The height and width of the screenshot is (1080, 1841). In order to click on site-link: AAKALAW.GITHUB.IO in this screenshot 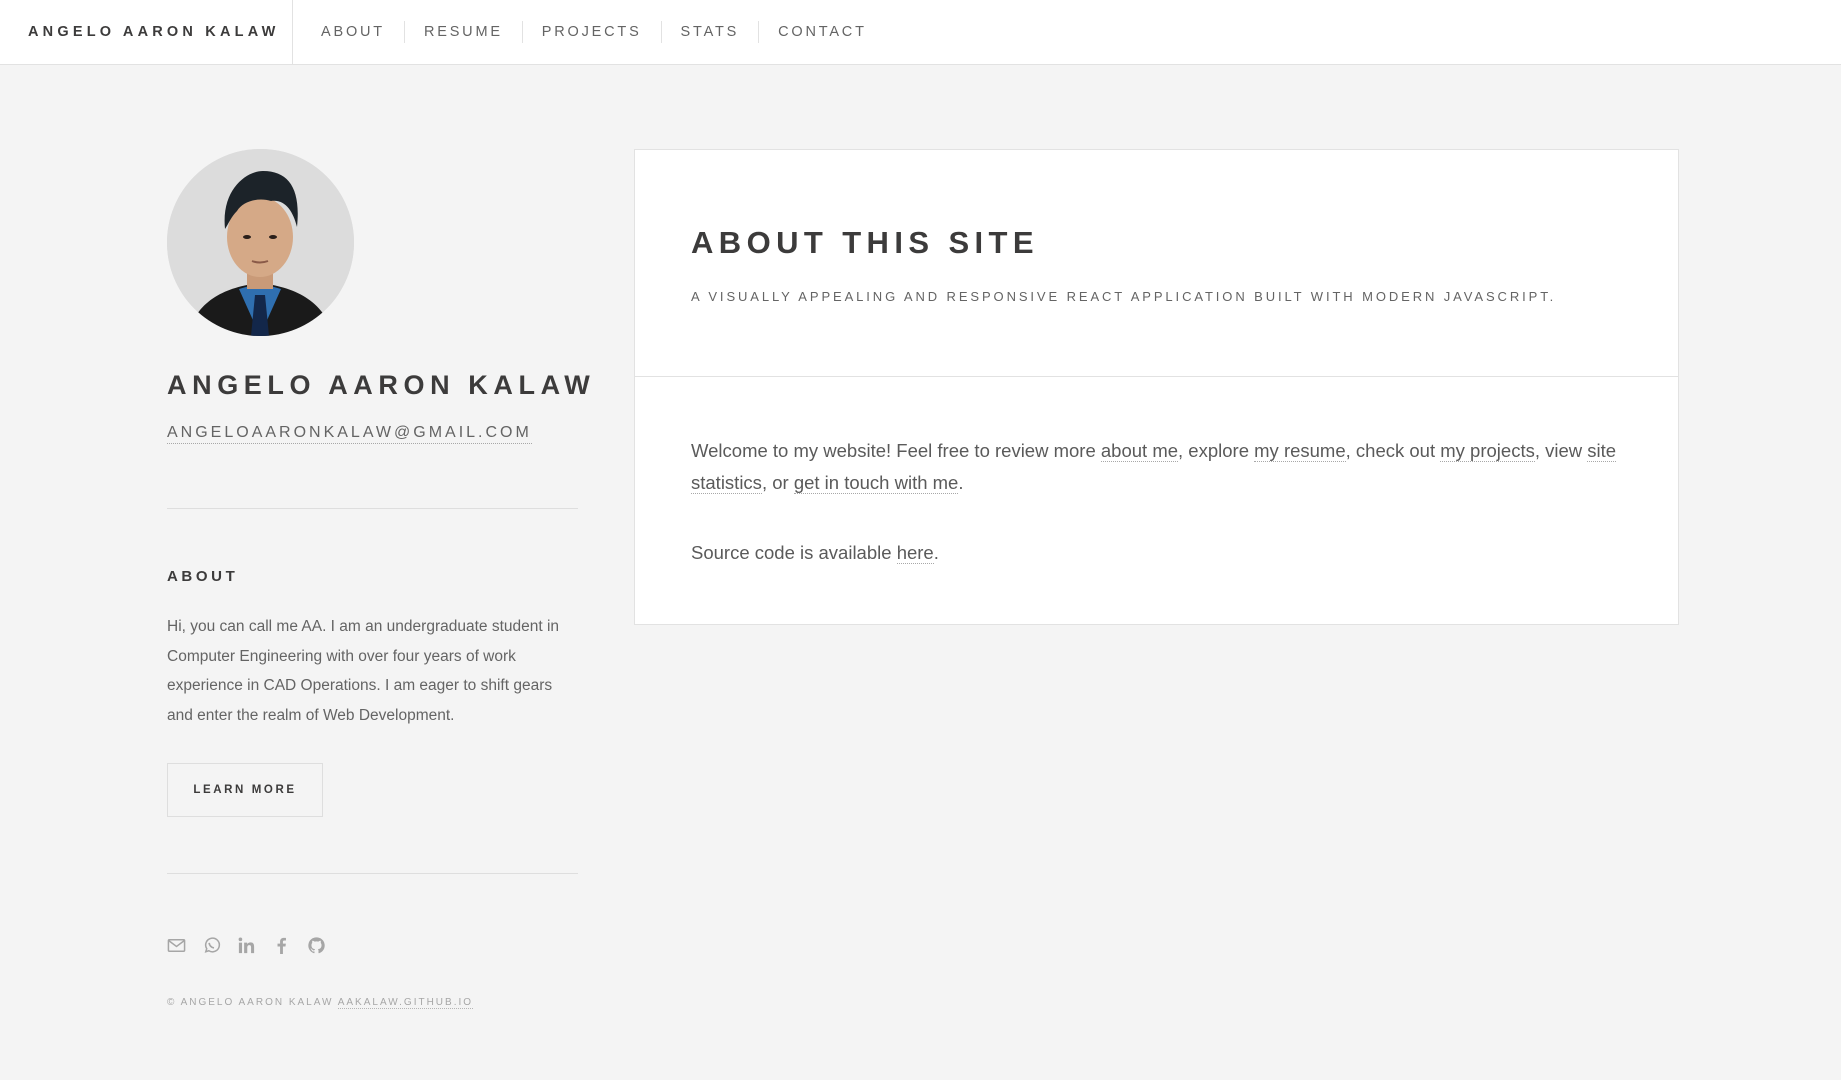, I will do `click(405, 1003)`.